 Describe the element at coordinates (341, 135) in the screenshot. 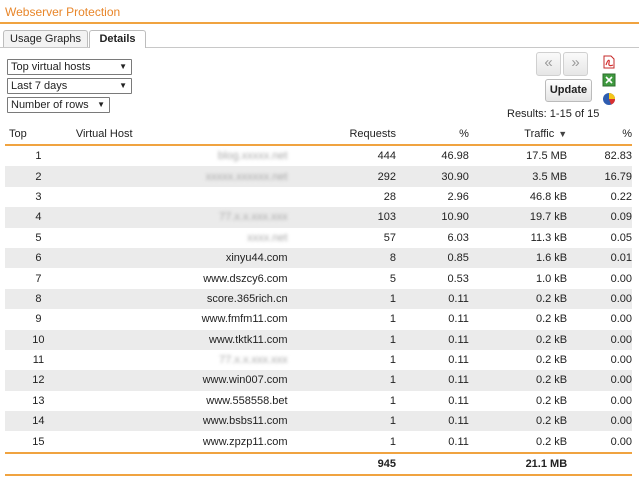

I see `column-header-requests: Requests` at that location.